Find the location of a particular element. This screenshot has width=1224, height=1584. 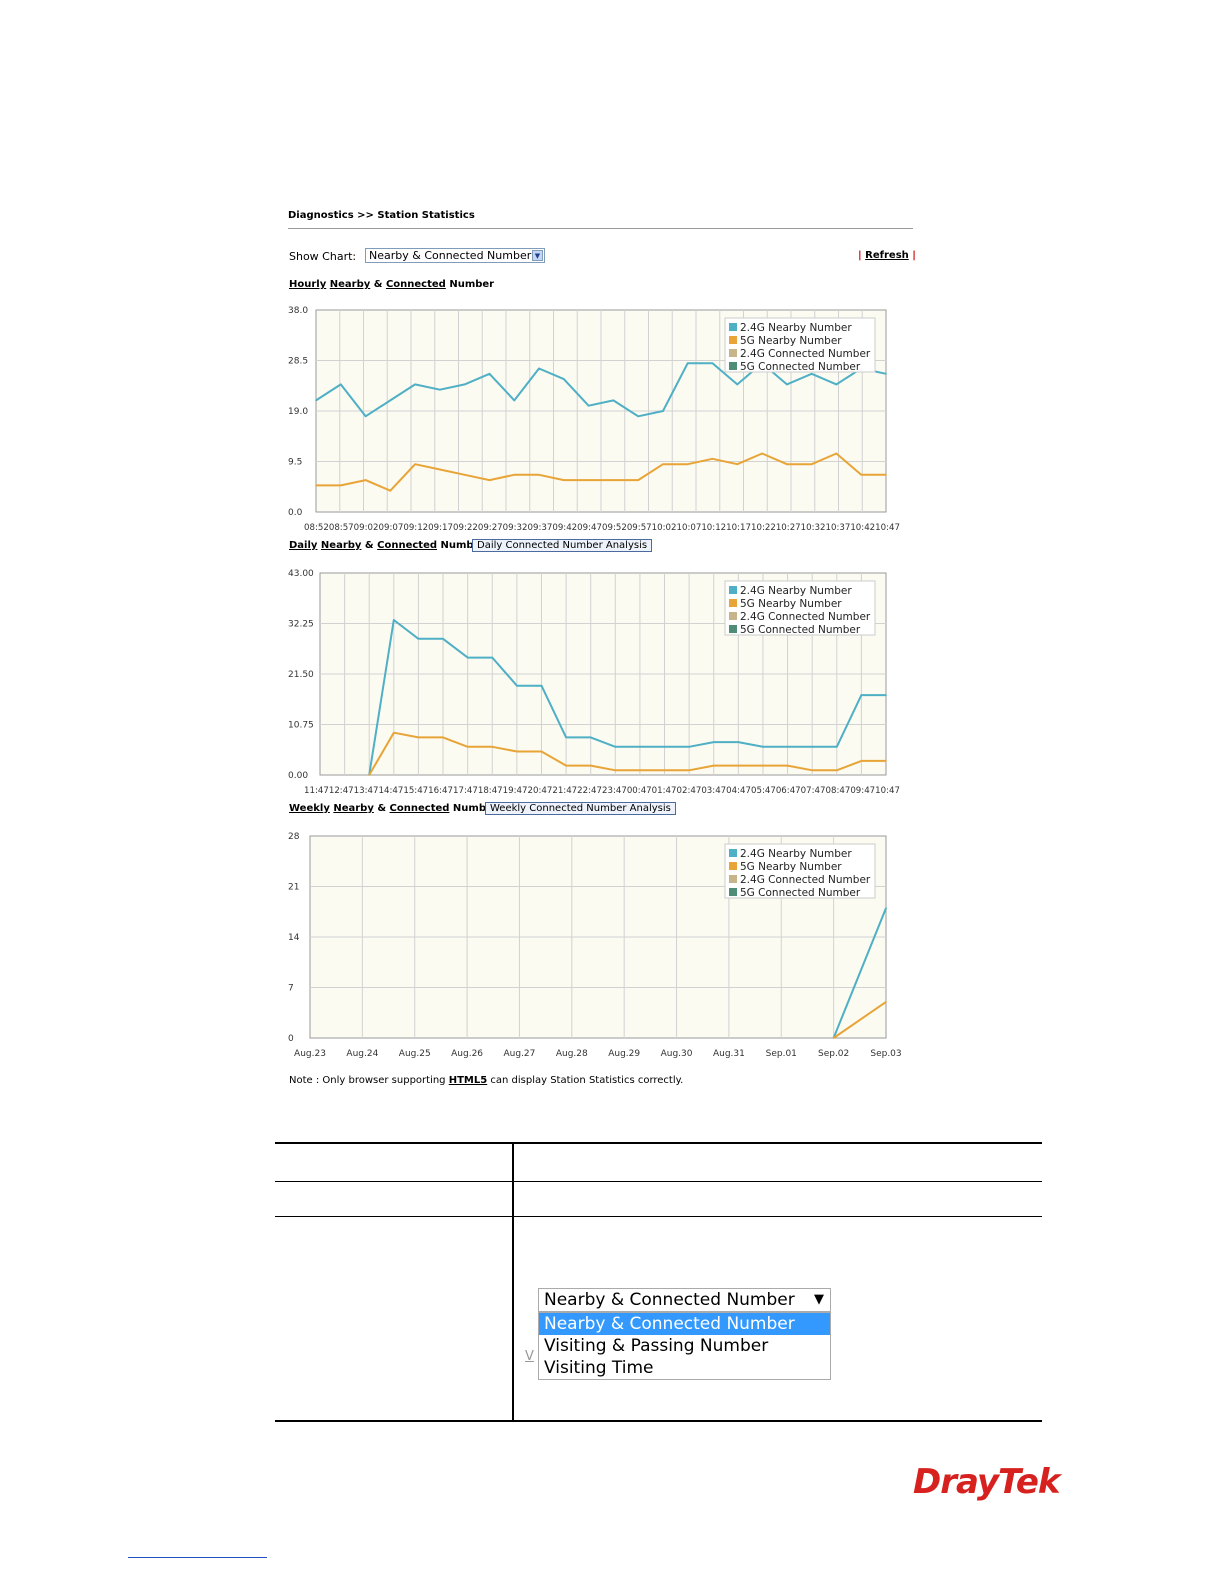

stray-char: V is located at coordinates (529, 1356).